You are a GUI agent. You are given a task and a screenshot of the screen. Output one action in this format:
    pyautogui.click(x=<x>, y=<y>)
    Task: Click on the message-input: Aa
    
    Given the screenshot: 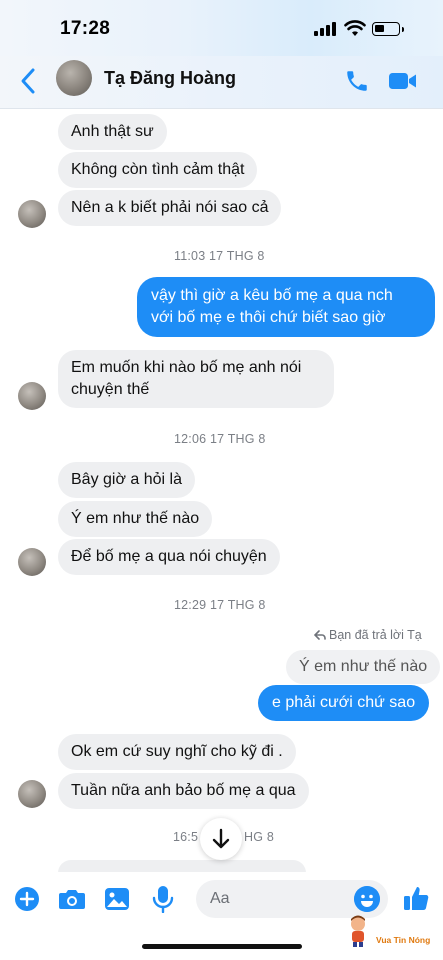 What is the action you would take?
    pyautogui.click(x=292, y=899)
    